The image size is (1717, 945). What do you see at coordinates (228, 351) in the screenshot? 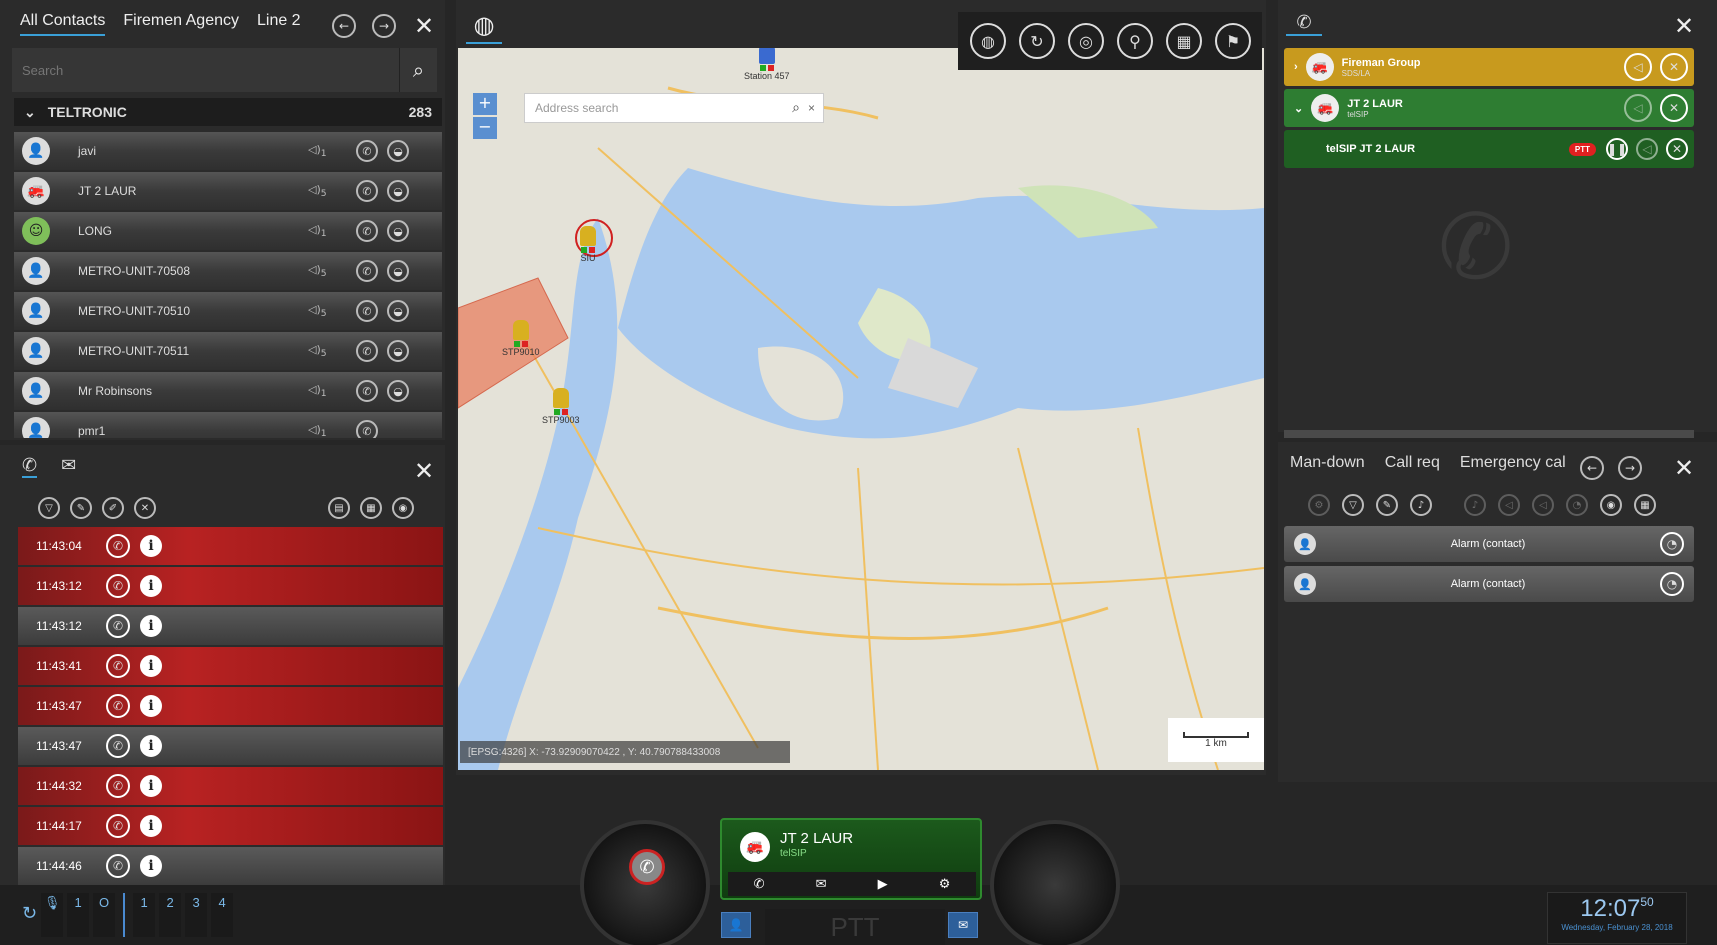
I see `contact-row: 👤 METRO-UNIT-70511 ◁)5 ✆ ◒` at bounding box center [228, 351].